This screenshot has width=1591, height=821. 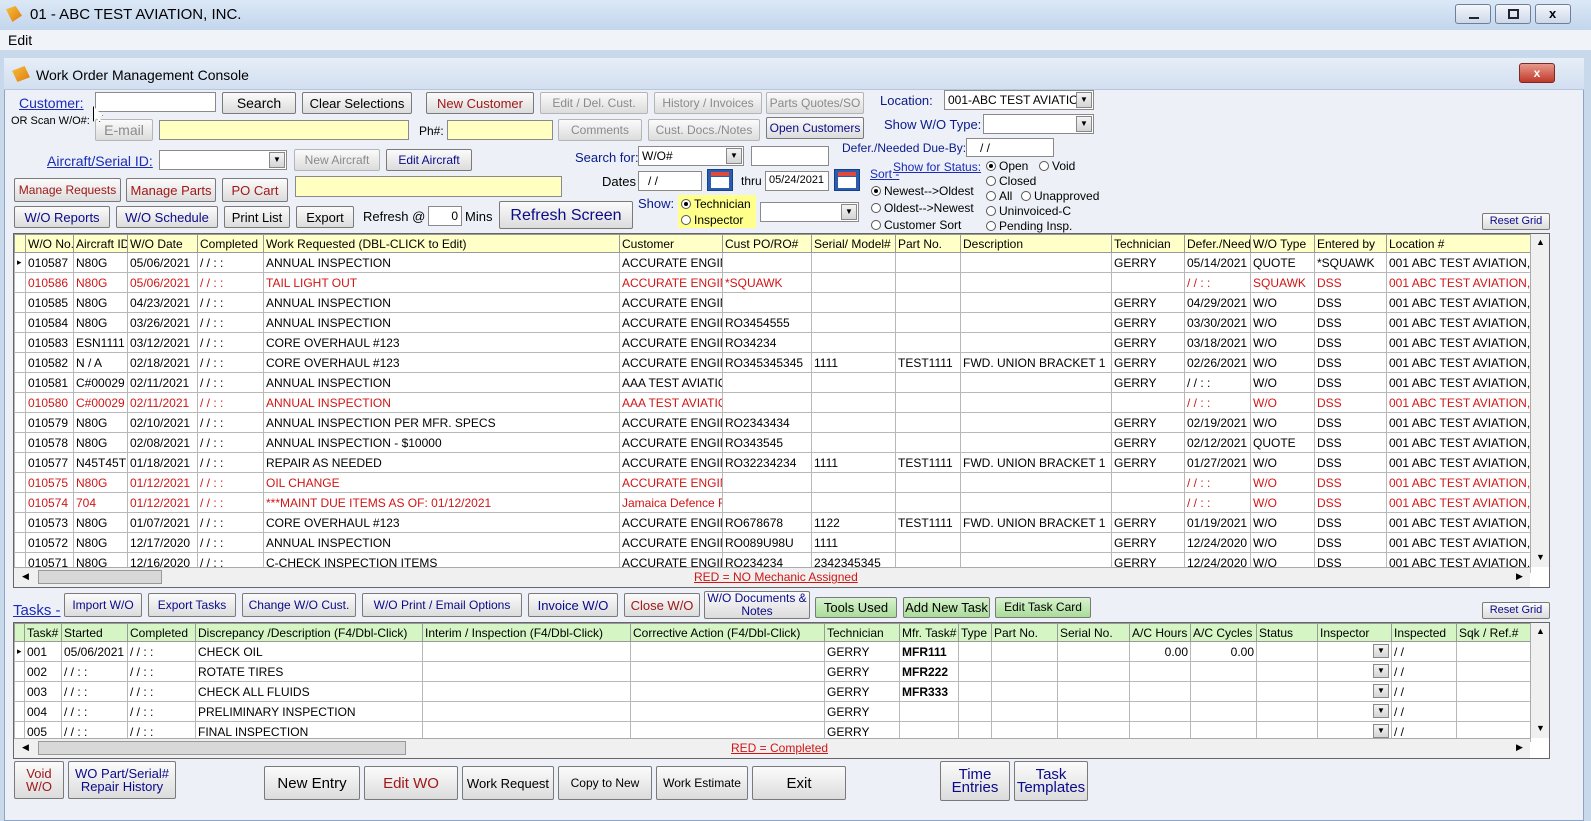 What do you see at coordinates (155, 102) in the screenshot?
I see `customer-input` at bounding box center [155, 102].